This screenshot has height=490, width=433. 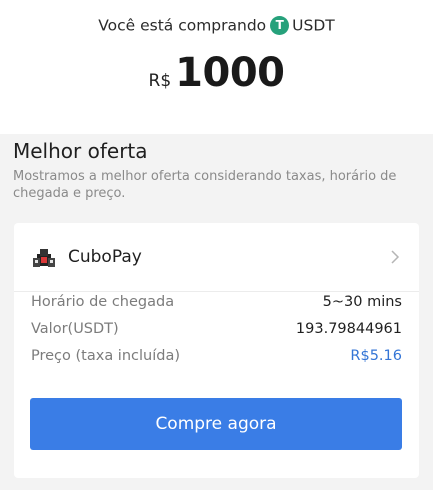 I want to click on purchase-amount: R$ 1000, so click(x=216, y=73).